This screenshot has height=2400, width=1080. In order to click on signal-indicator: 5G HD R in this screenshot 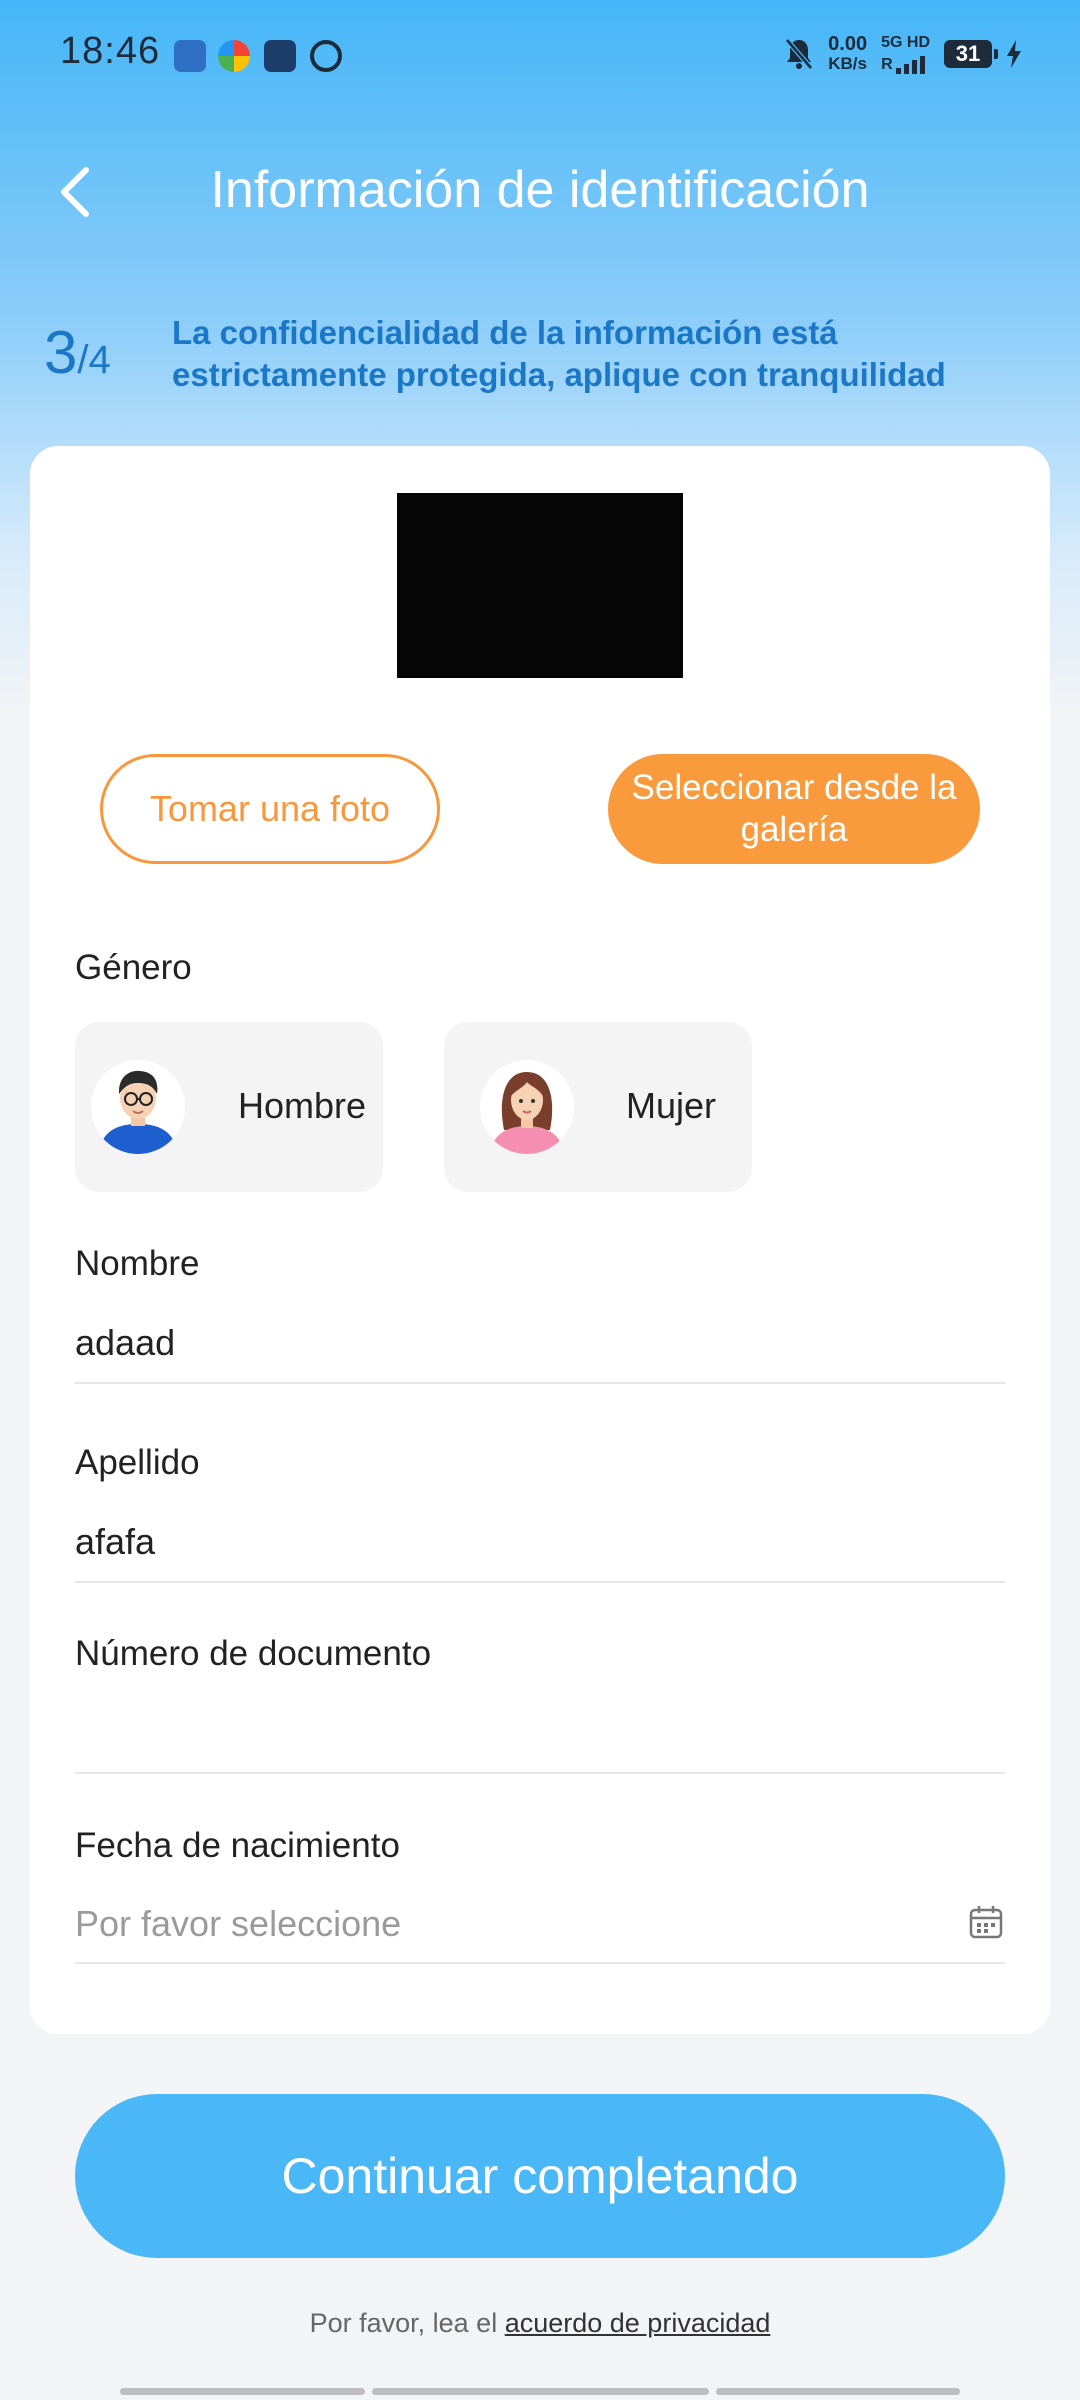, I will do `click(905, 54)`.